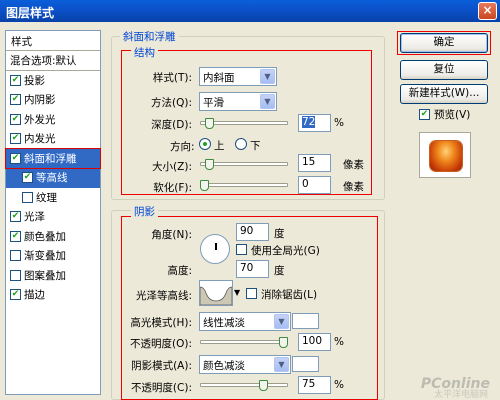 The width and height of the screenshot is (500, 400). I want to click on antialias-label: 消除锯齿(L), so click(289, 295).